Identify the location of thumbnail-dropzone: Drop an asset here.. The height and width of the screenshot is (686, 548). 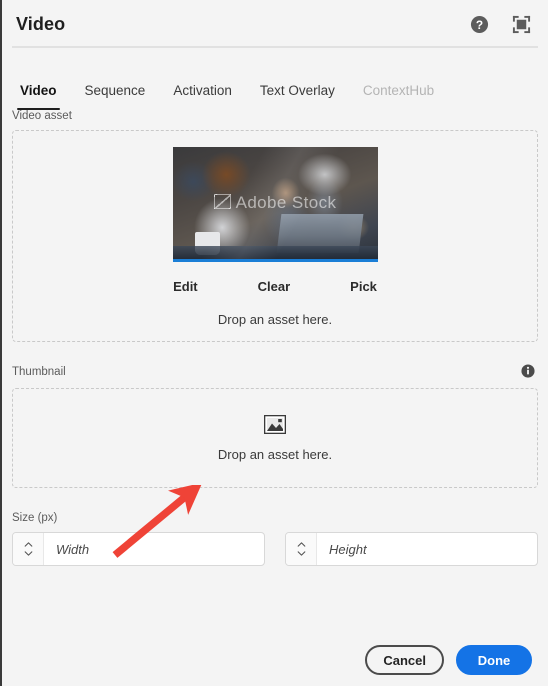
(275, 438).